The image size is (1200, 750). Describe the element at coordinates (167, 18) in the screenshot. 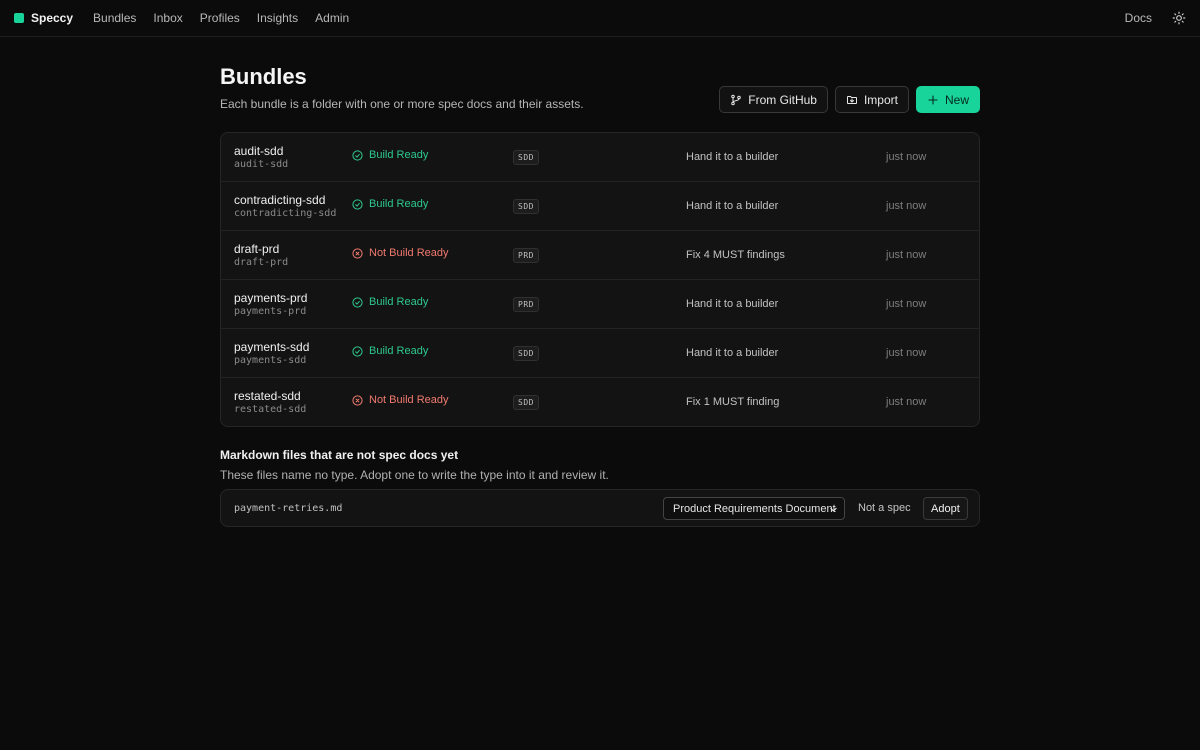

I see `nav-item-inbox: Inbox` at that location.